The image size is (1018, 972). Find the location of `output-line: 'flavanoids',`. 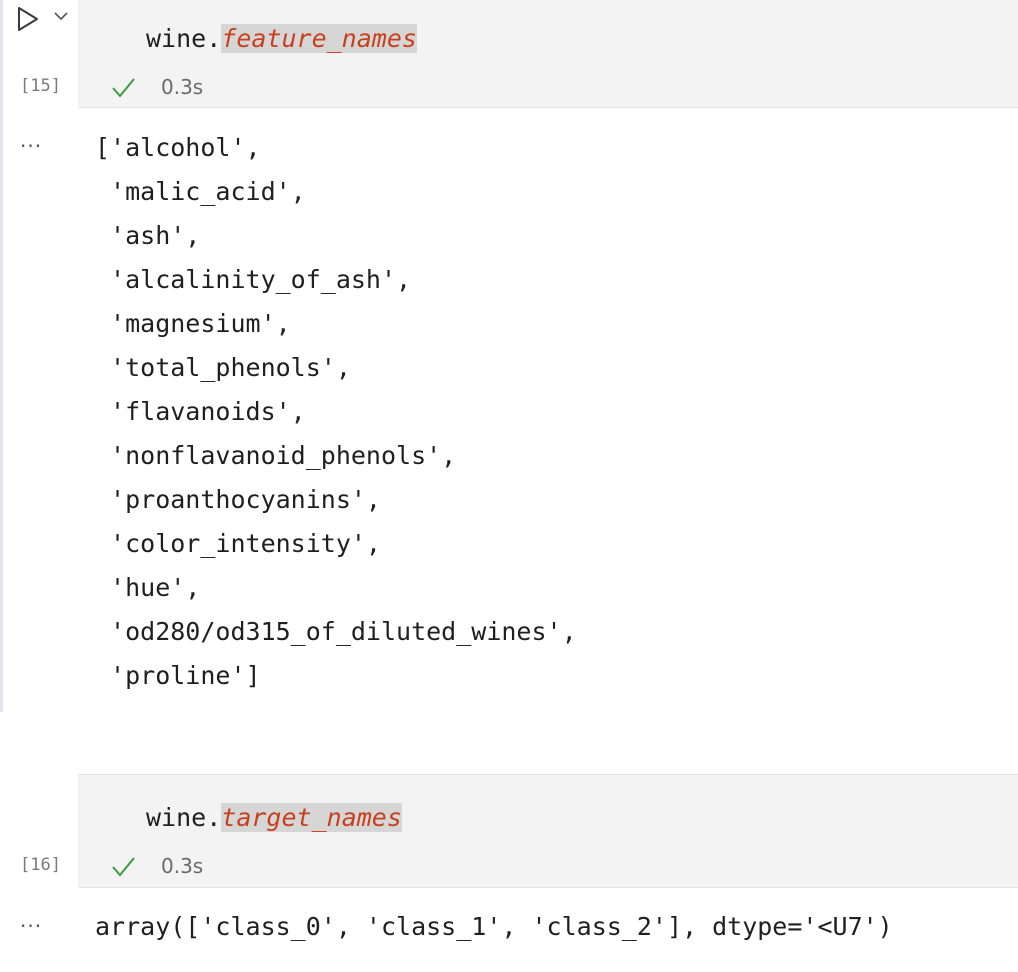

output-line: 'flavanoids', is located at coordinates (200, 412).